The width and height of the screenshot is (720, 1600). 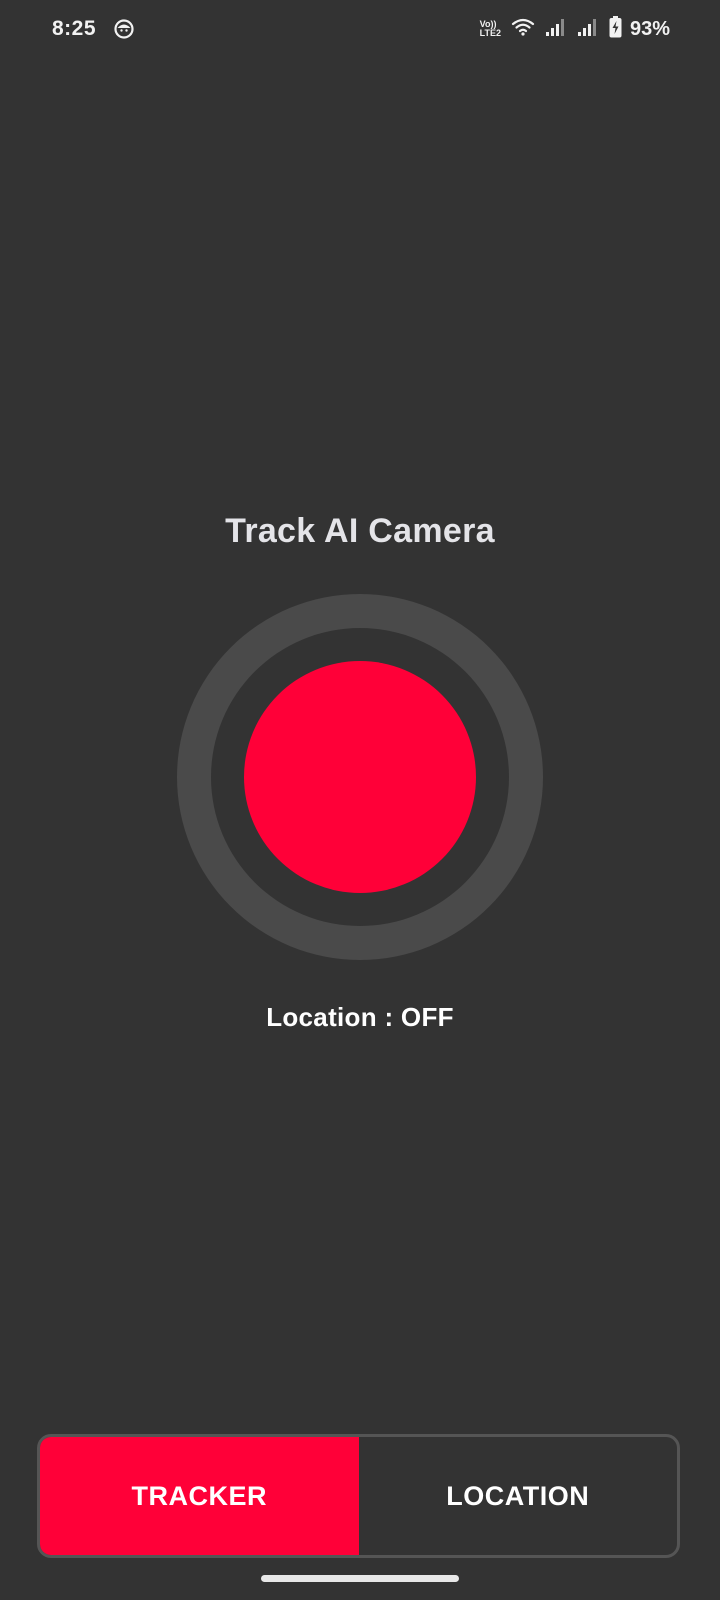 I want to click on tab-tracker: TRACKER, so click(x=199, y=1496).